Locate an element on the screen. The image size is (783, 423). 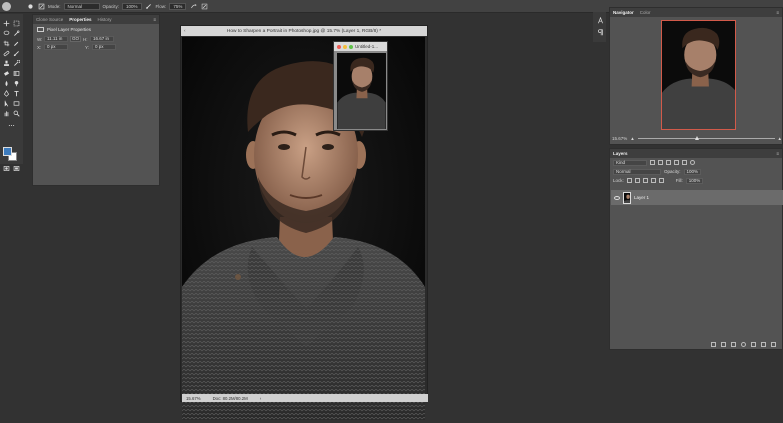
filter-adjustment-icon is located at coordinates (660, 162).